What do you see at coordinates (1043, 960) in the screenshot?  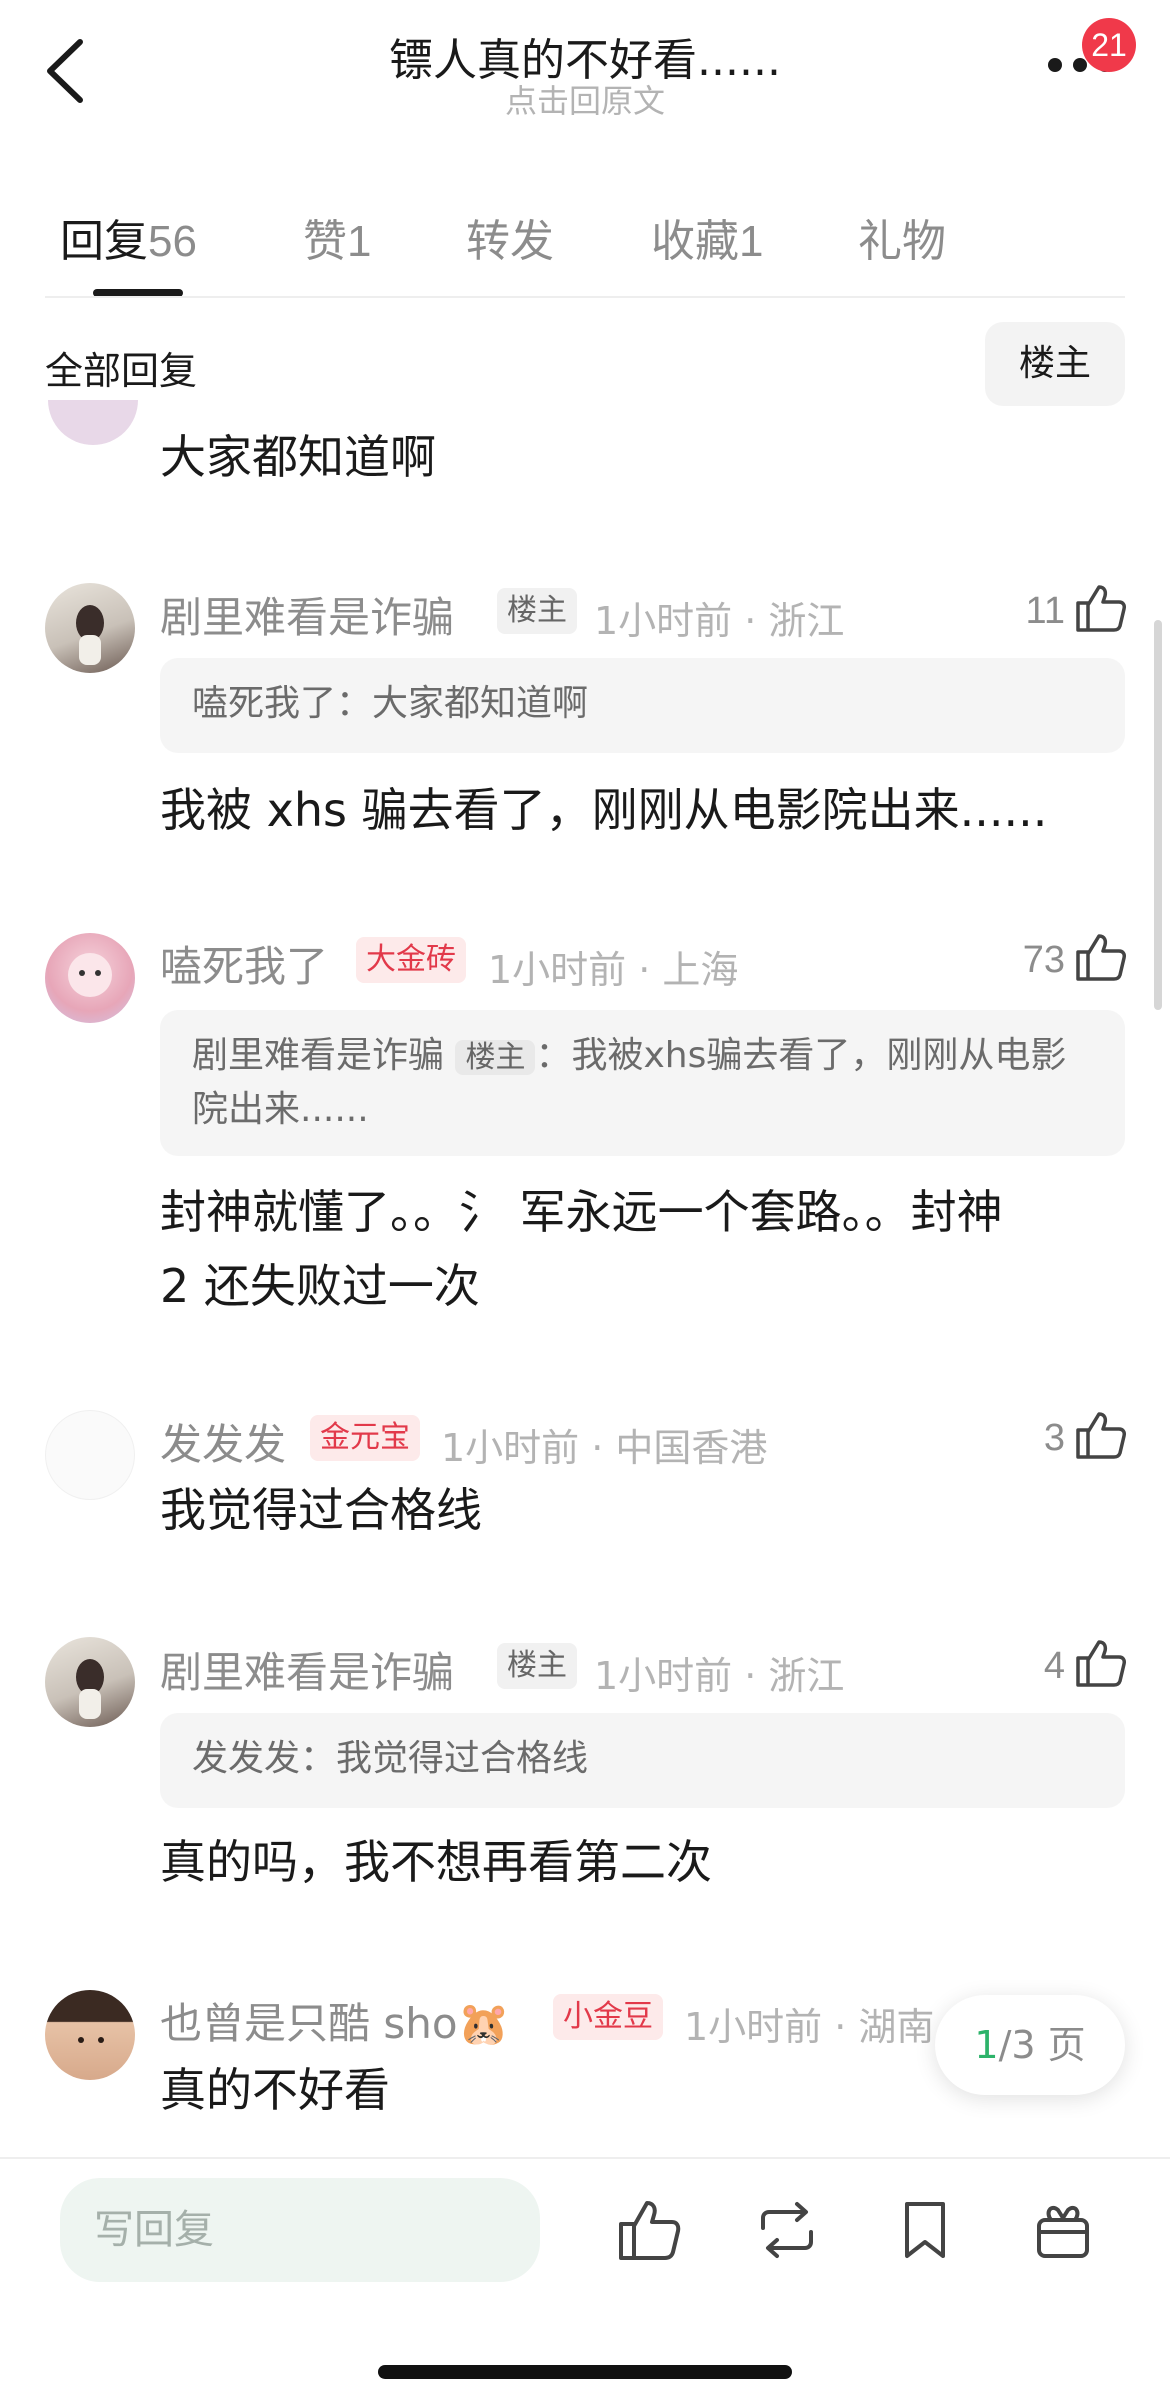 I see `like-count: 73` at bounding box center [1043, 960].